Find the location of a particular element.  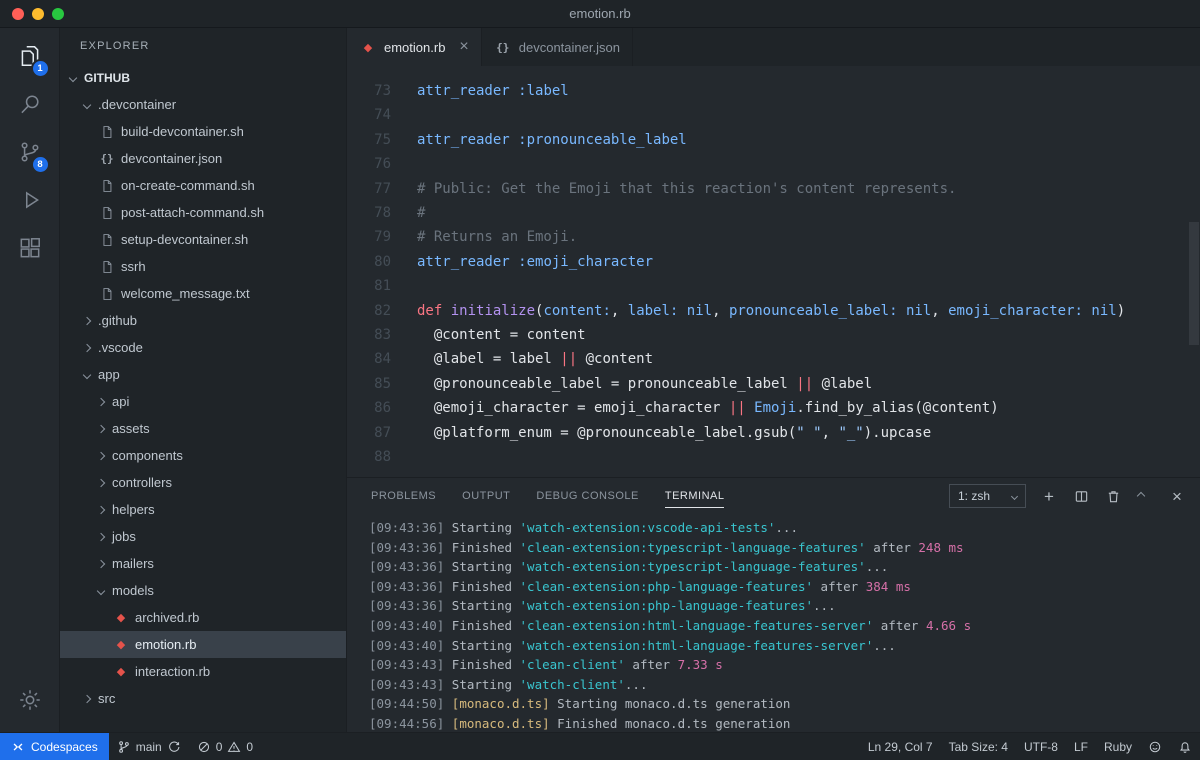

tree-item-models: models is located at coordinates (203, 590).